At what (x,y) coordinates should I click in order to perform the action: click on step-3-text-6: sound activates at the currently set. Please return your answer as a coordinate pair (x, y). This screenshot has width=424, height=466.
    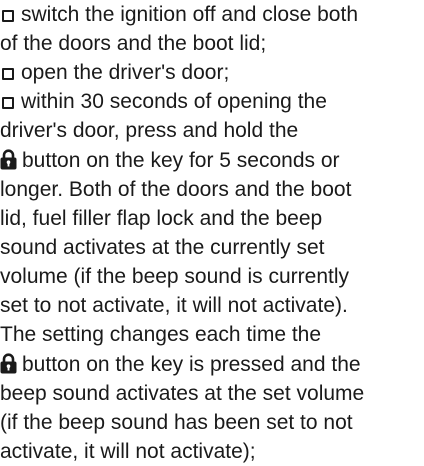
    Looking at the image, I should click on (162, 247).